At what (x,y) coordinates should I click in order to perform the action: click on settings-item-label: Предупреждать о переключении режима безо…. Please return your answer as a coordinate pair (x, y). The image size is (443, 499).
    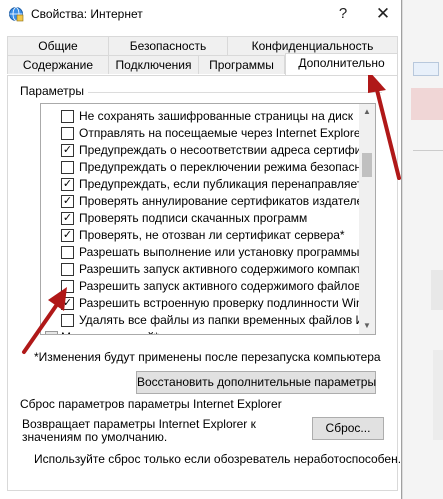
    Looking at the image, I should click on (220, 167).